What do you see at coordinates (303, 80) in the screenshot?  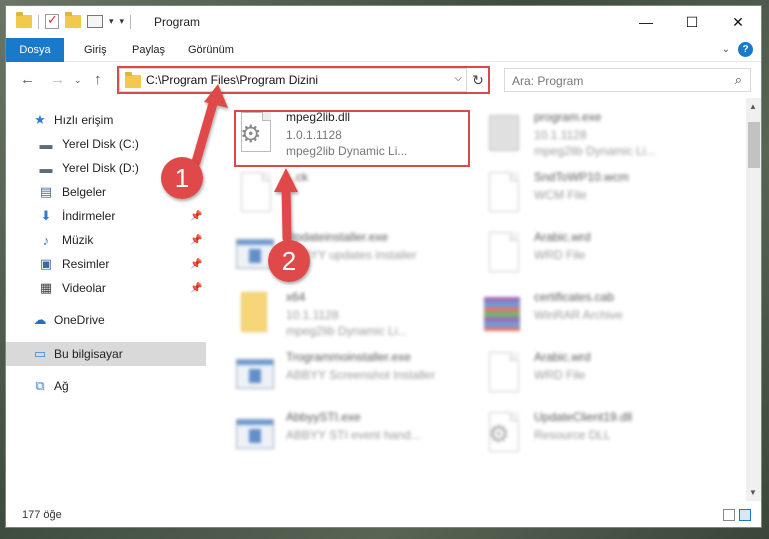 I see `address-highlight-box` at bounding box center [303, 80].